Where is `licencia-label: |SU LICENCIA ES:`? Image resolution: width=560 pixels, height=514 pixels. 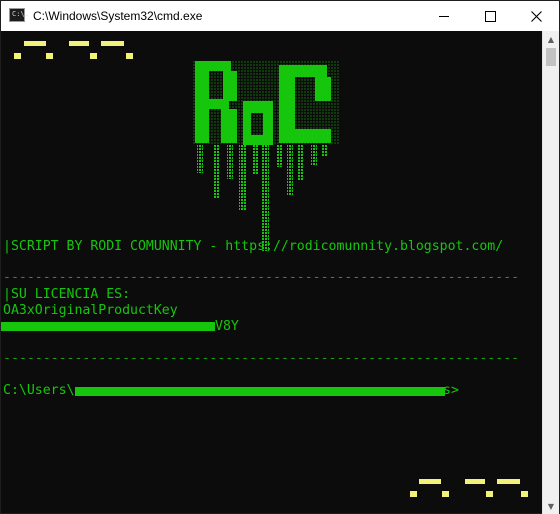 licencia-label: |SU LICENCIA ES: is located at coordinates (67, 294).